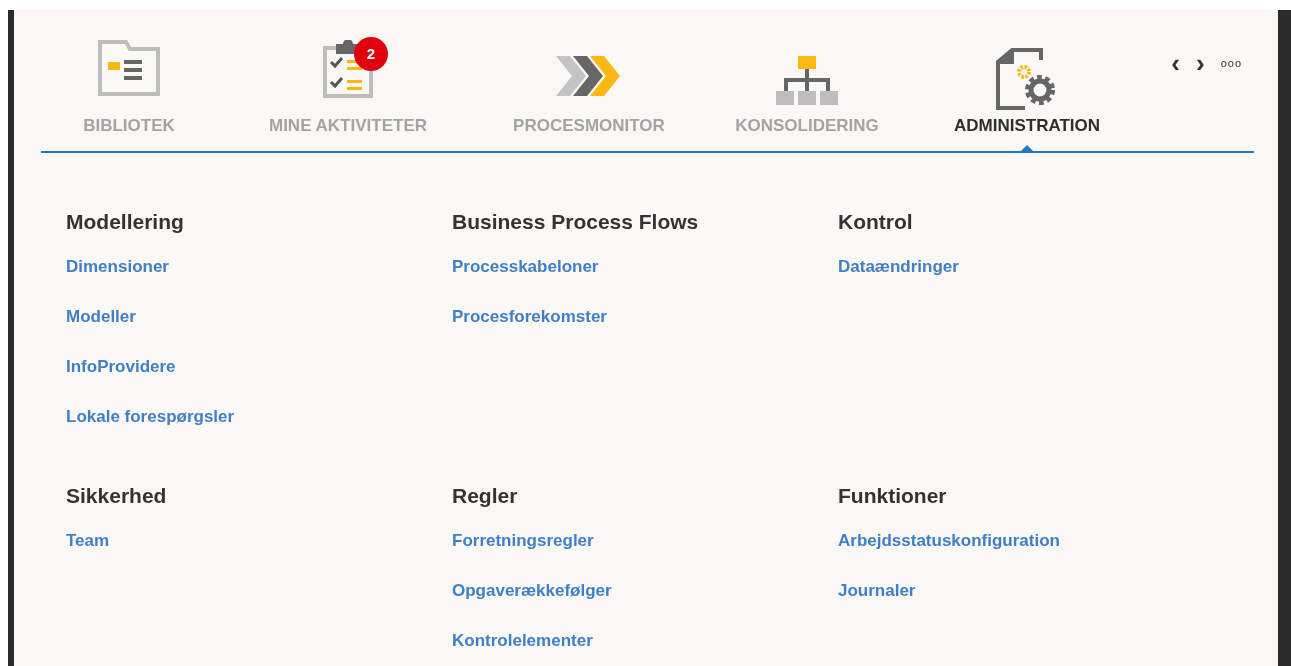  Describe the element at coordinates (532, 591) in the screenshot. I see `menu-link: Opgaverækkefølger` at that location.